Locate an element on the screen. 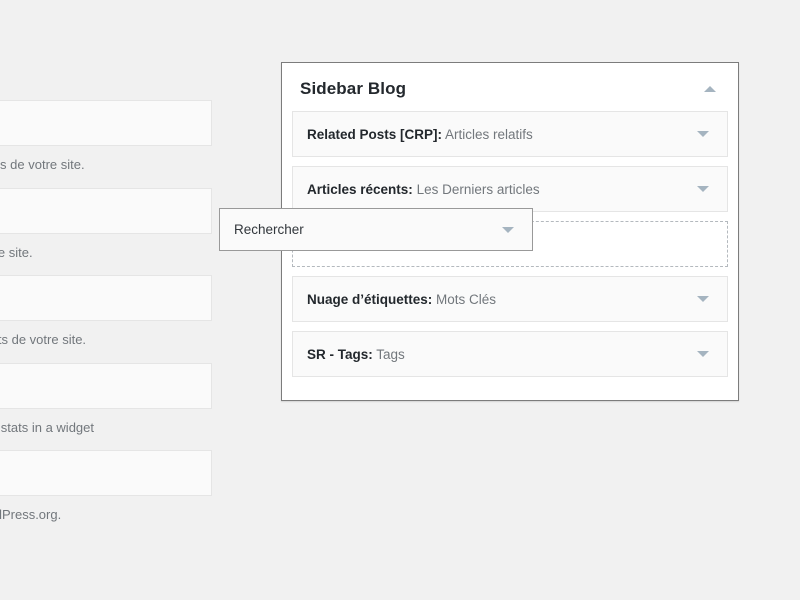 The width and height of the screenshot is (800, 600). sidebar-widget-row: SR - Tags: Tags is located at coordinates (510, 354).